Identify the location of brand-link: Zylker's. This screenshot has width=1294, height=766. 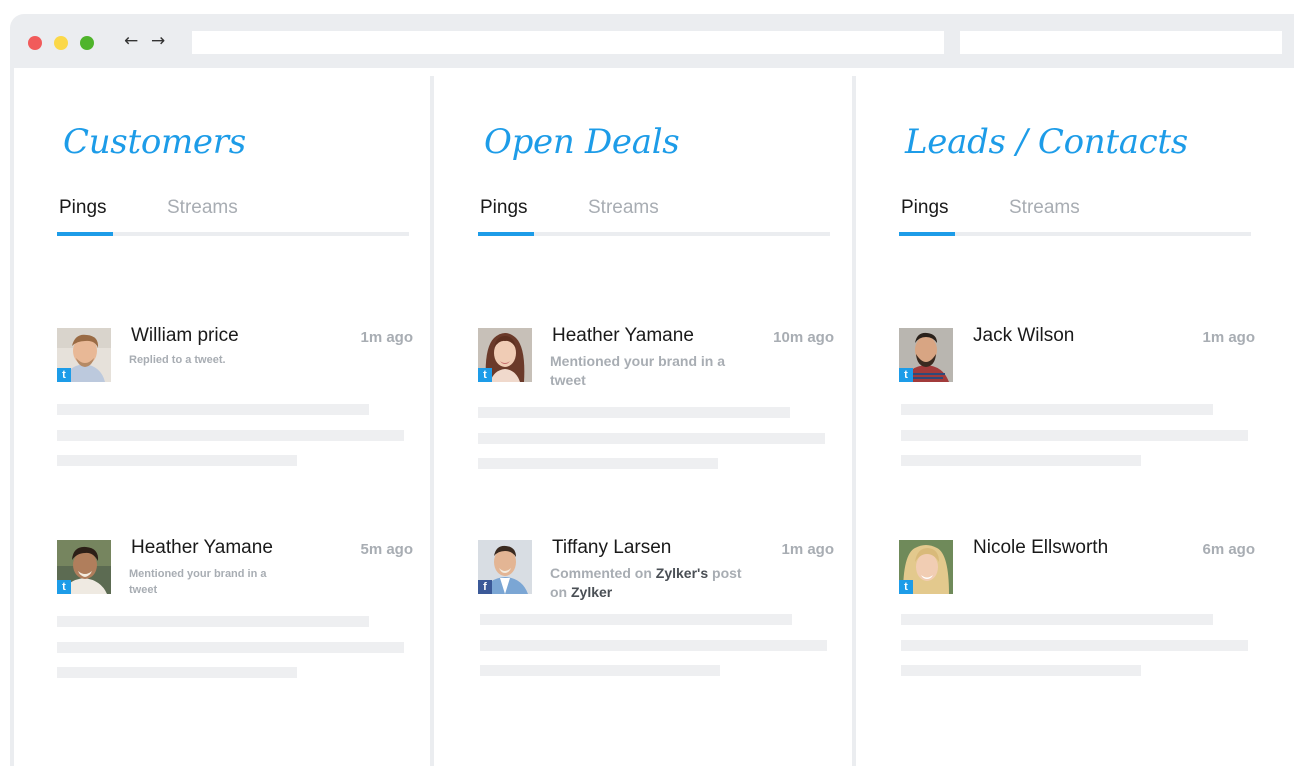
(682, 573).